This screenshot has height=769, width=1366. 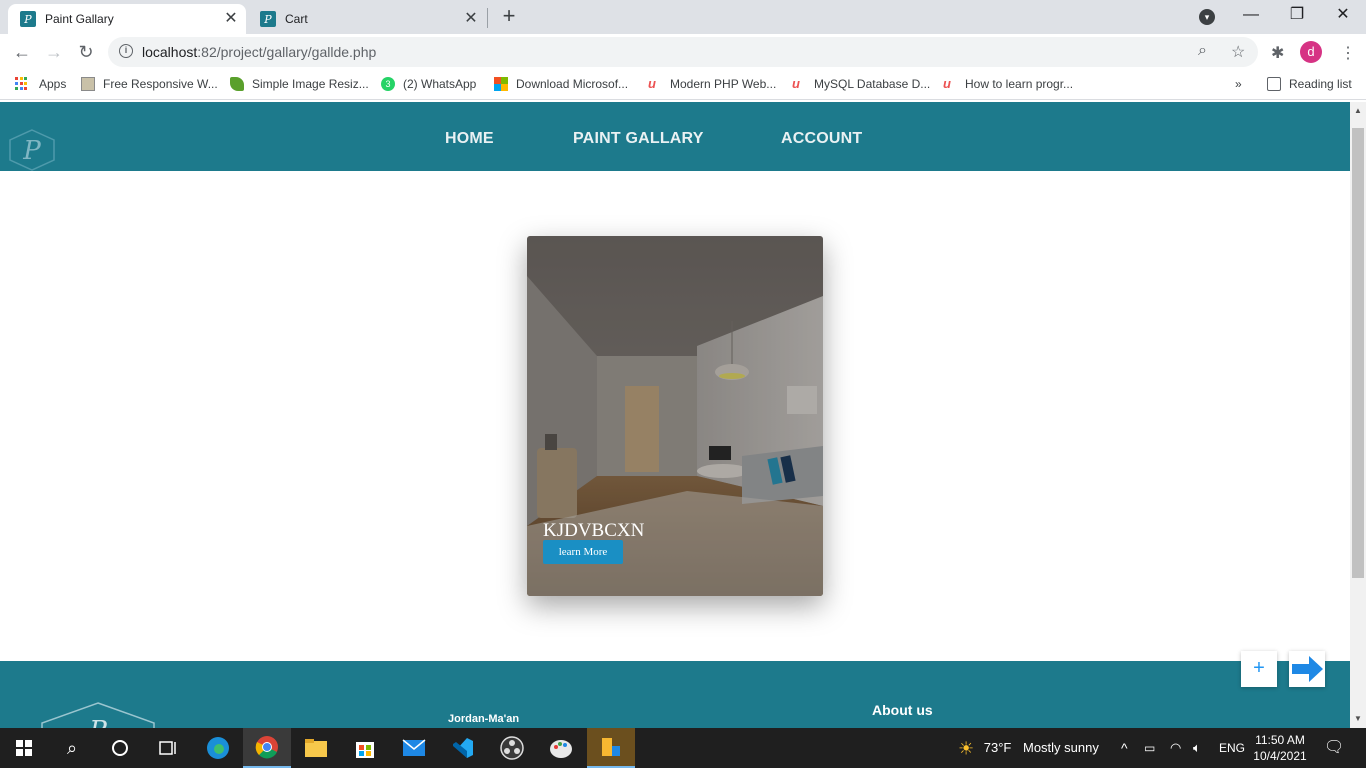 I want to click on microsoft-icon, so click(x=501, y=84).